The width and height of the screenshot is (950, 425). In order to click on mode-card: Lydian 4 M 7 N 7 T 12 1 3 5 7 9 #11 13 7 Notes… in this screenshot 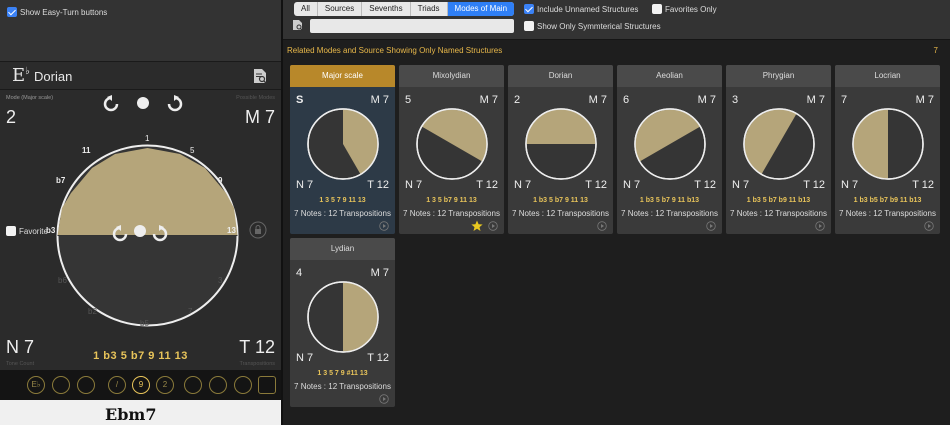, I will do `click(342, 322)`.